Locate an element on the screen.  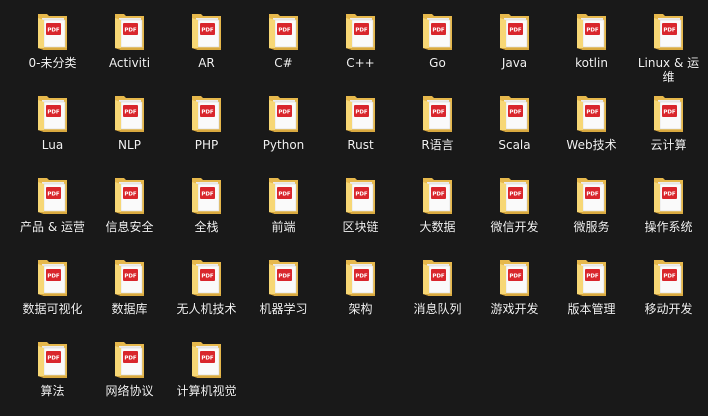
folder-item: PDF NLP is located at coordinates (129, 127).